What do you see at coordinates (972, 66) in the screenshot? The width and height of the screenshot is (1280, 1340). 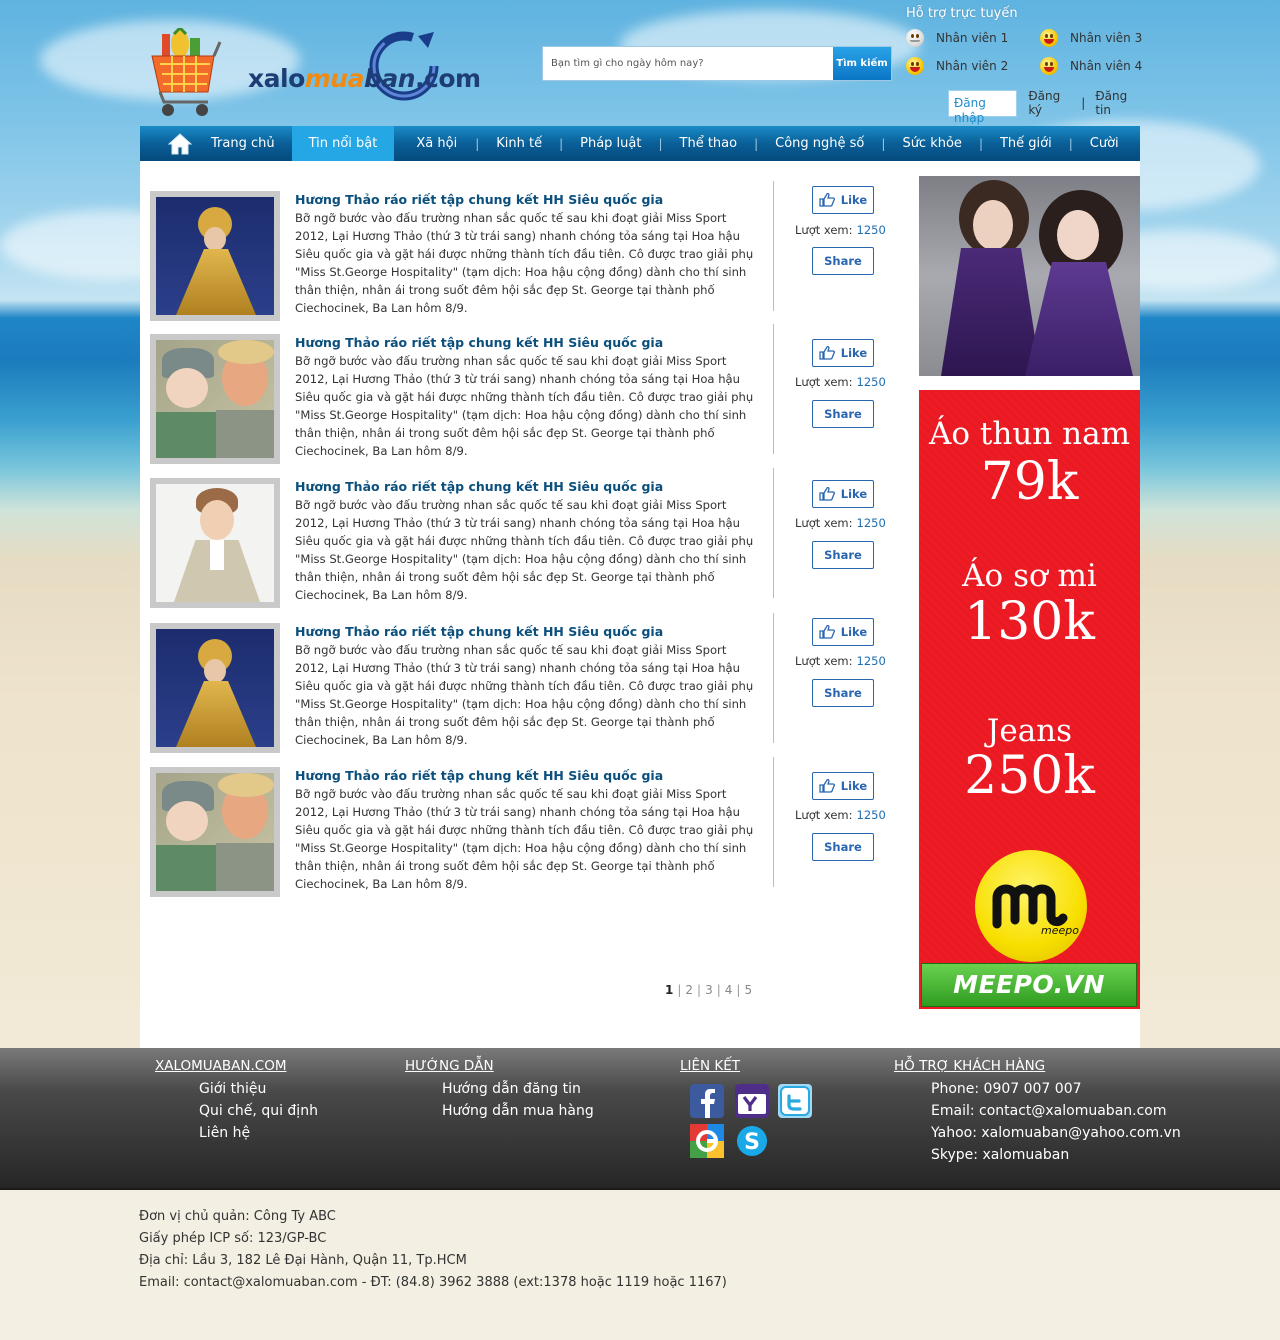 I see `staff-name: Nhân viên 2` at bounding box center [972, 66].